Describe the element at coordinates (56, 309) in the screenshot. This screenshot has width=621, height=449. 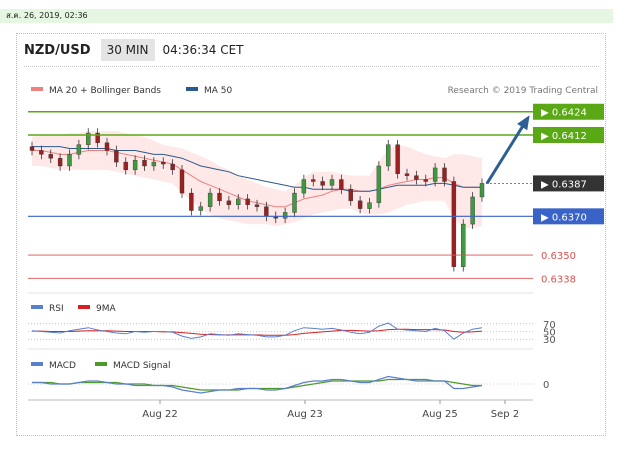
I see `rsi-legend-label: RSI` at that location.